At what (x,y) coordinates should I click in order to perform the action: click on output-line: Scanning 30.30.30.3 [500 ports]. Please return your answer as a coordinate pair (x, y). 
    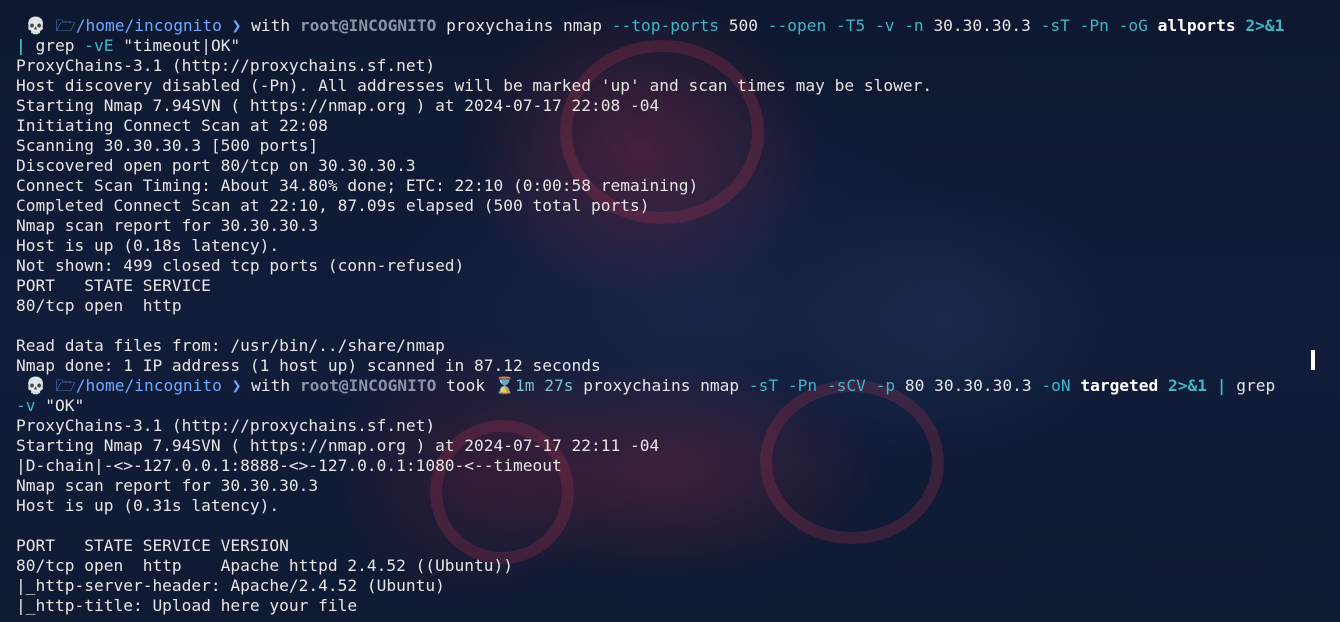
    Looking at the image, I should click on (167, 145).